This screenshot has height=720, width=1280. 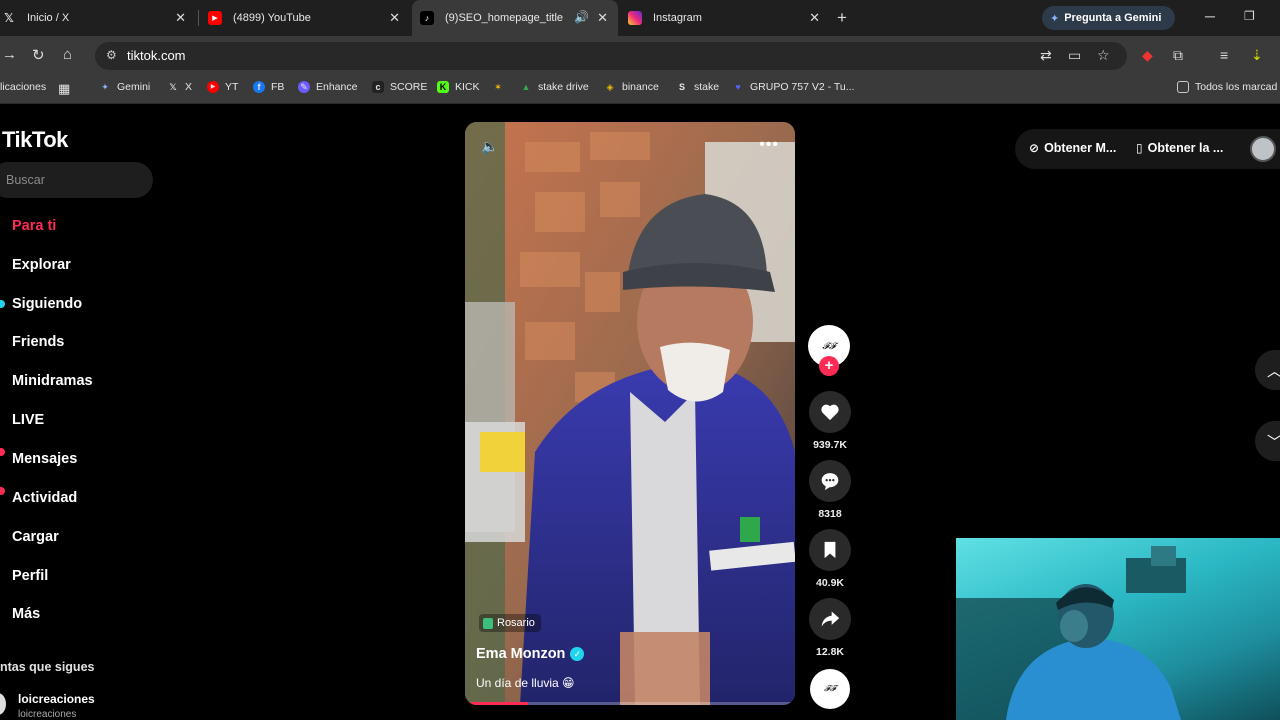 What do you see at coordinates (1046, 55) in the screenshot?
I see `translate-icon: ⇄` at bounding box center [1046, 55].